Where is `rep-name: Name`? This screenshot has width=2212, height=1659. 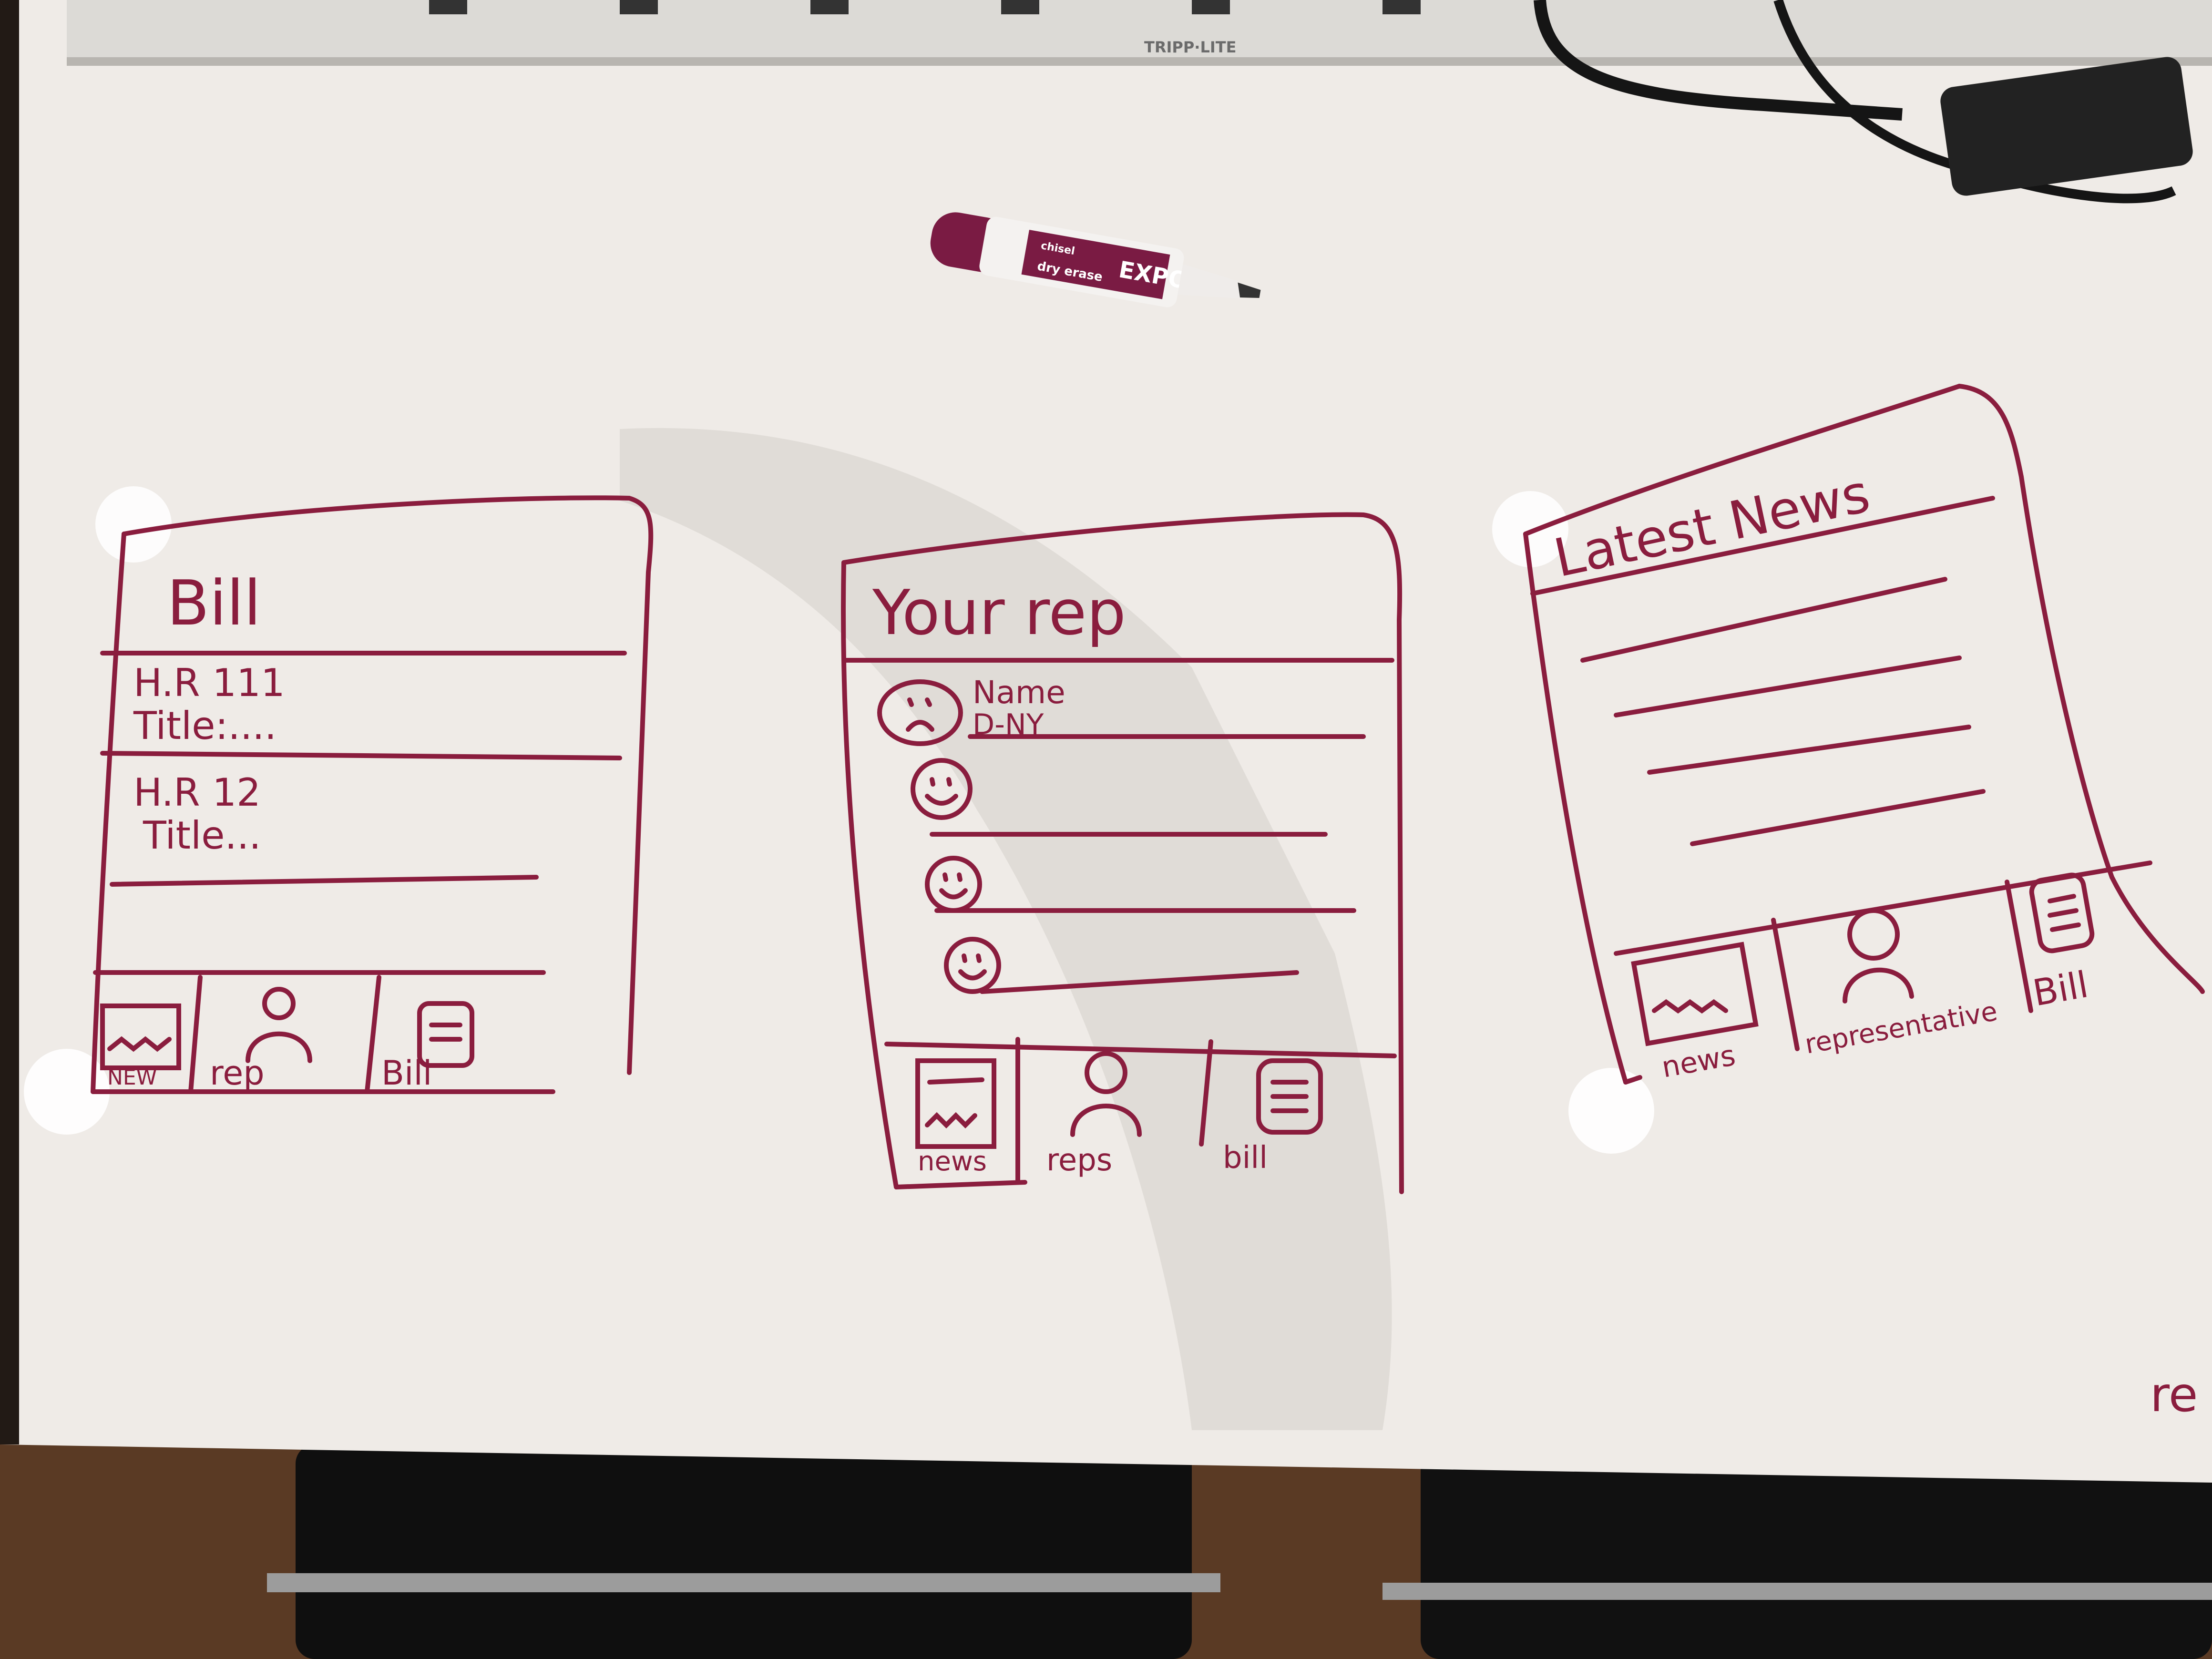
rep-name: Name is located at coordinates (1019, 692).